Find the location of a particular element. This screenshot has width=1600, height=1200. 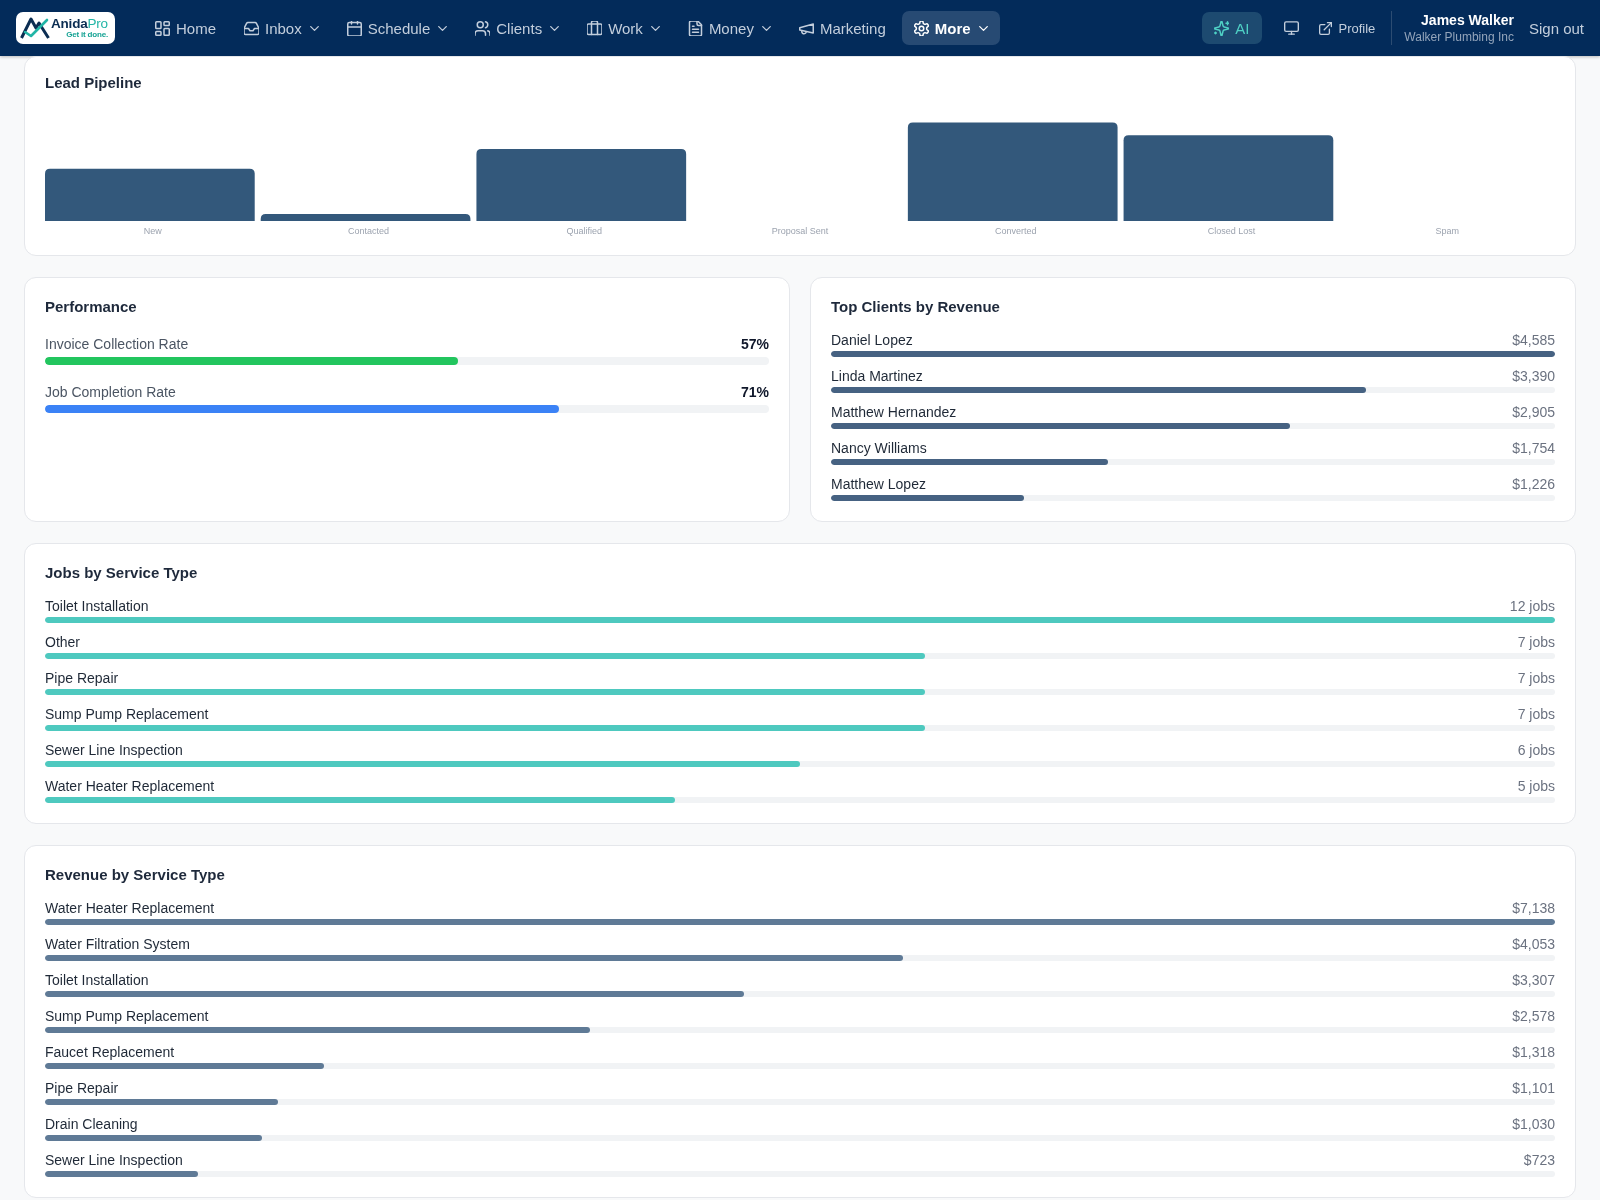

nav-menu-item: Work is located at coordinates (623, 28).